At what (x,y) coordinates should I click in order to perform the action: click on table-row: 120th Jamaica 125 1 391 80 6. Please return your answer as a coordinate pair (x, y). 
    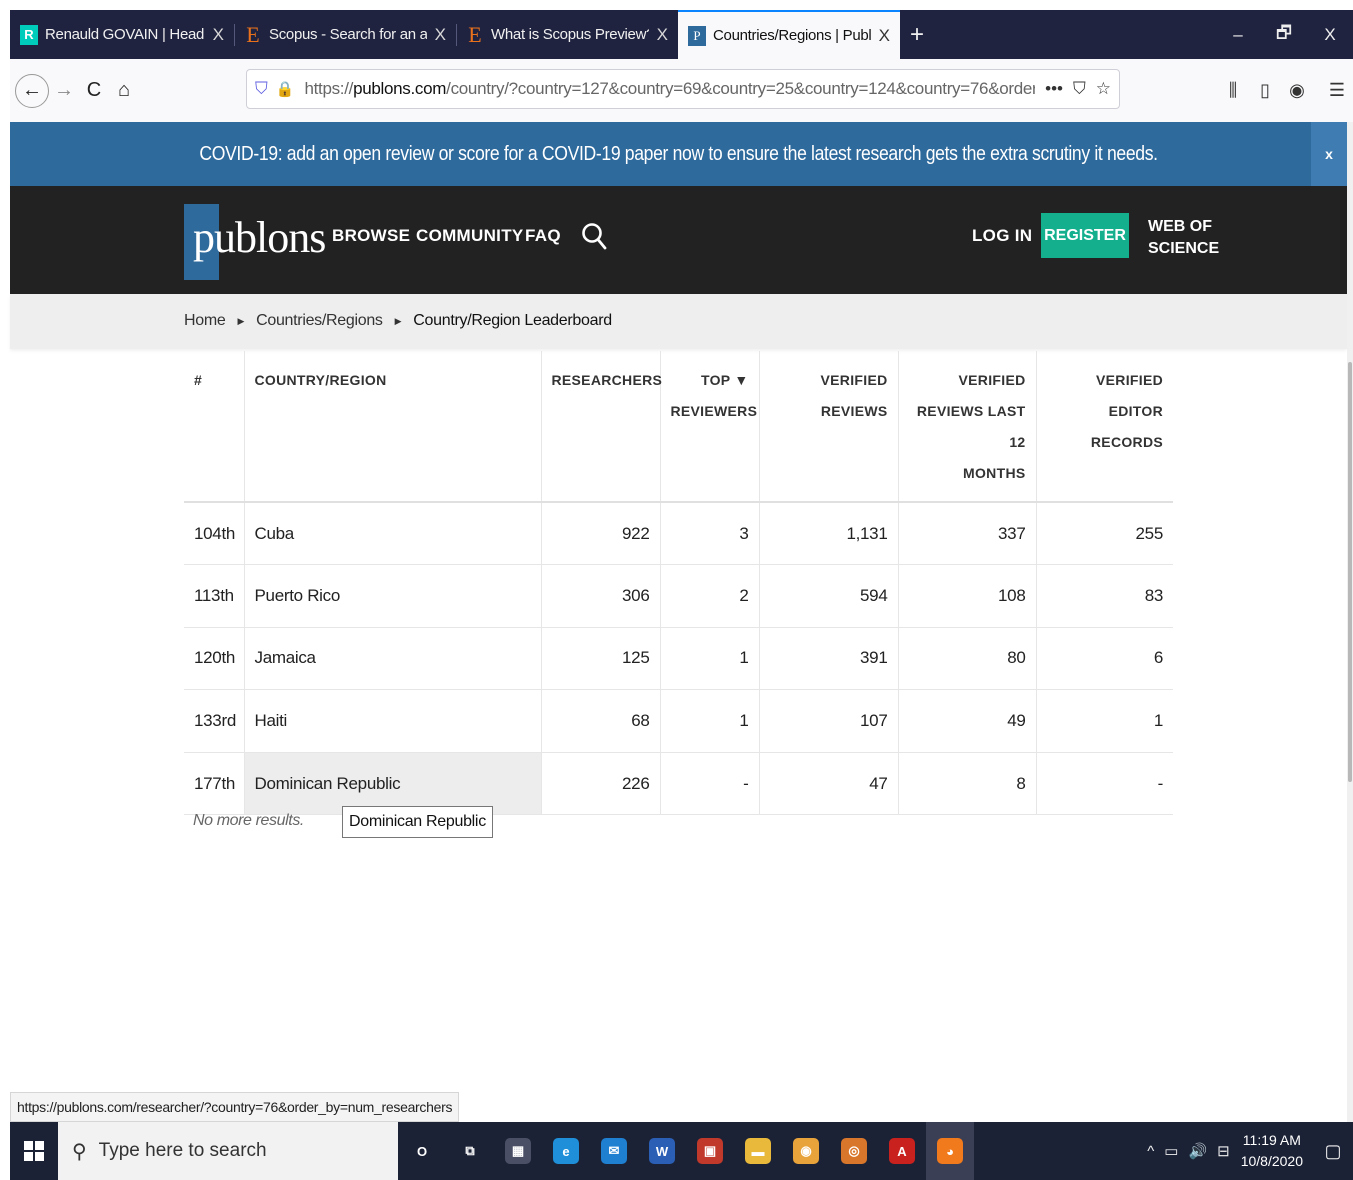
    Looking at the image, I should click on (678, 659).